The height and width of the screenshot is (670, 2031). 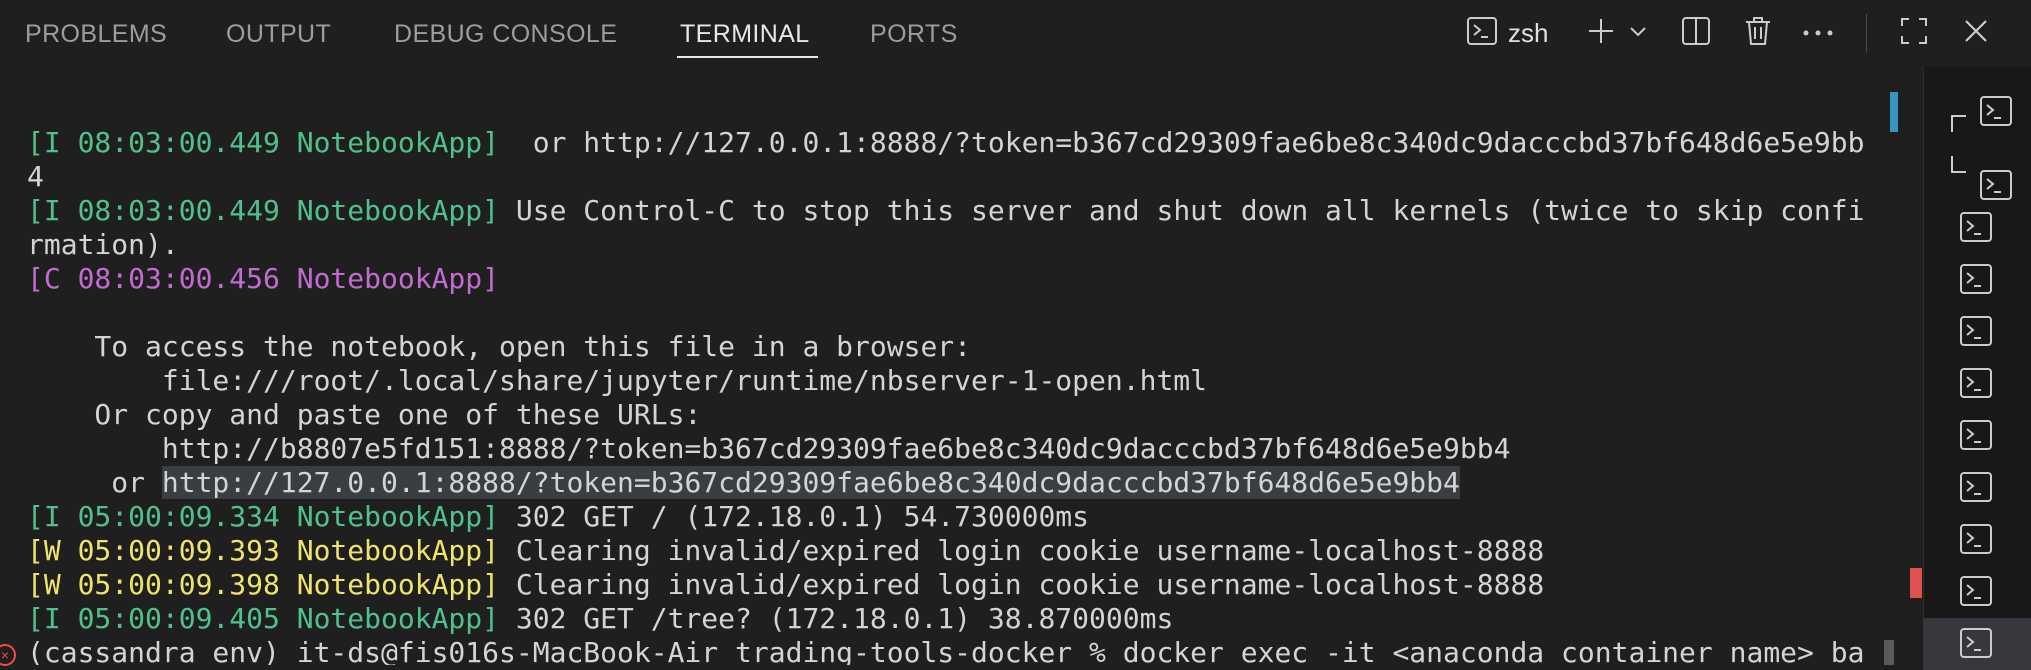 I want to click on log-text: or, so click(x=94, y=482).